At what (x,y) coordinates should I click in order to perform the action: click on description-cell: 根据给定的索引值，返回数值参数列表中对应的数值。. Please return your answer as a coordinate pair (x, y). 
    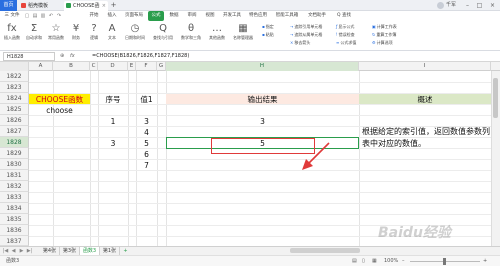
    Looking at the image, I should click on (426, 138).